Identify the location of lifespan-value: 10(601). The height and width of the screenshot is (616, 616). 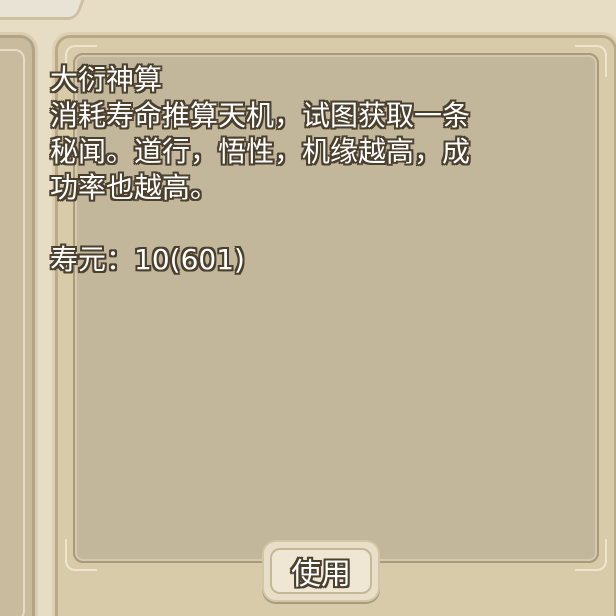
(189, 259).